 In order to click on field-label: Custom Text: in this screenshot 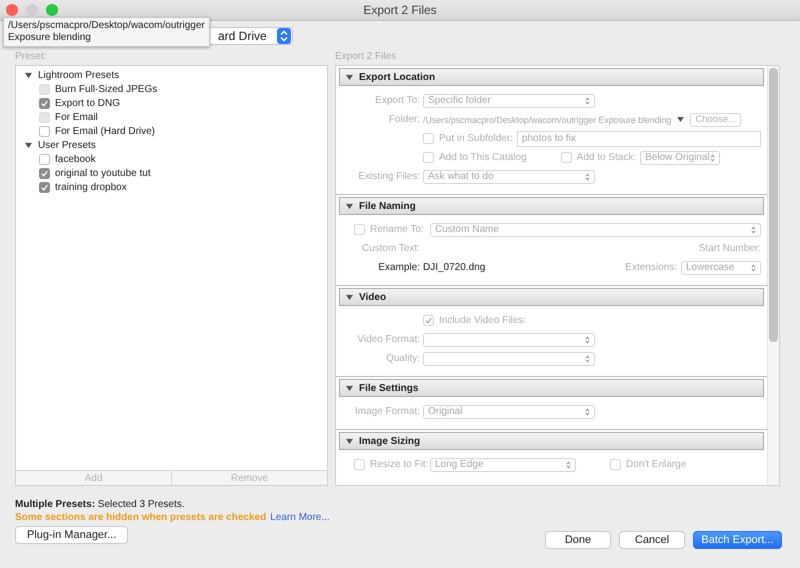, I will do `click(391, 248)`.